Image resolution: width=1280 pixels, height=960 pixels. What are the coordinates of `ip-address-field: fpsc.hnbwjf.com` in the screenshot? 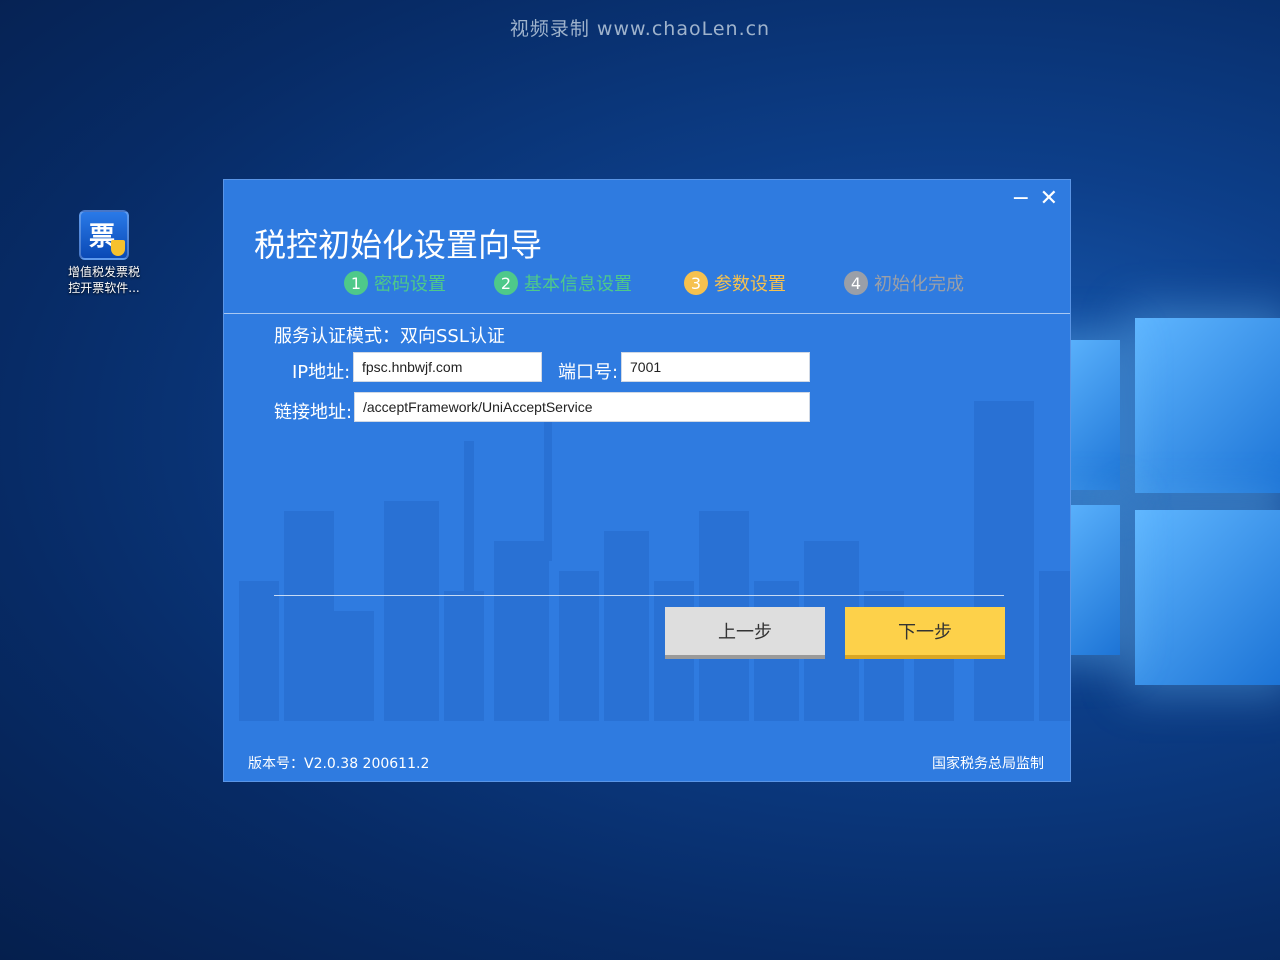 It's located at (447, 367).